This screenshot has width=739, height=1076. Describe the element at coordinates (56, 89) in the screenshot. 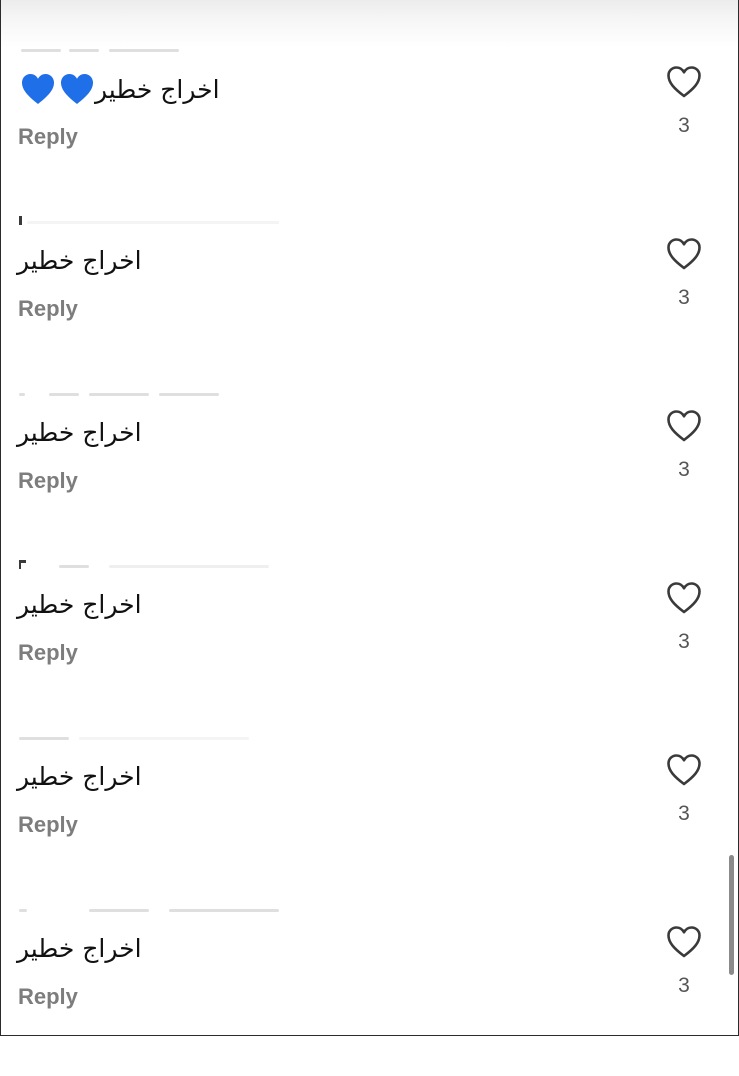

I see `blue-heart-emoji-icon` at that location.